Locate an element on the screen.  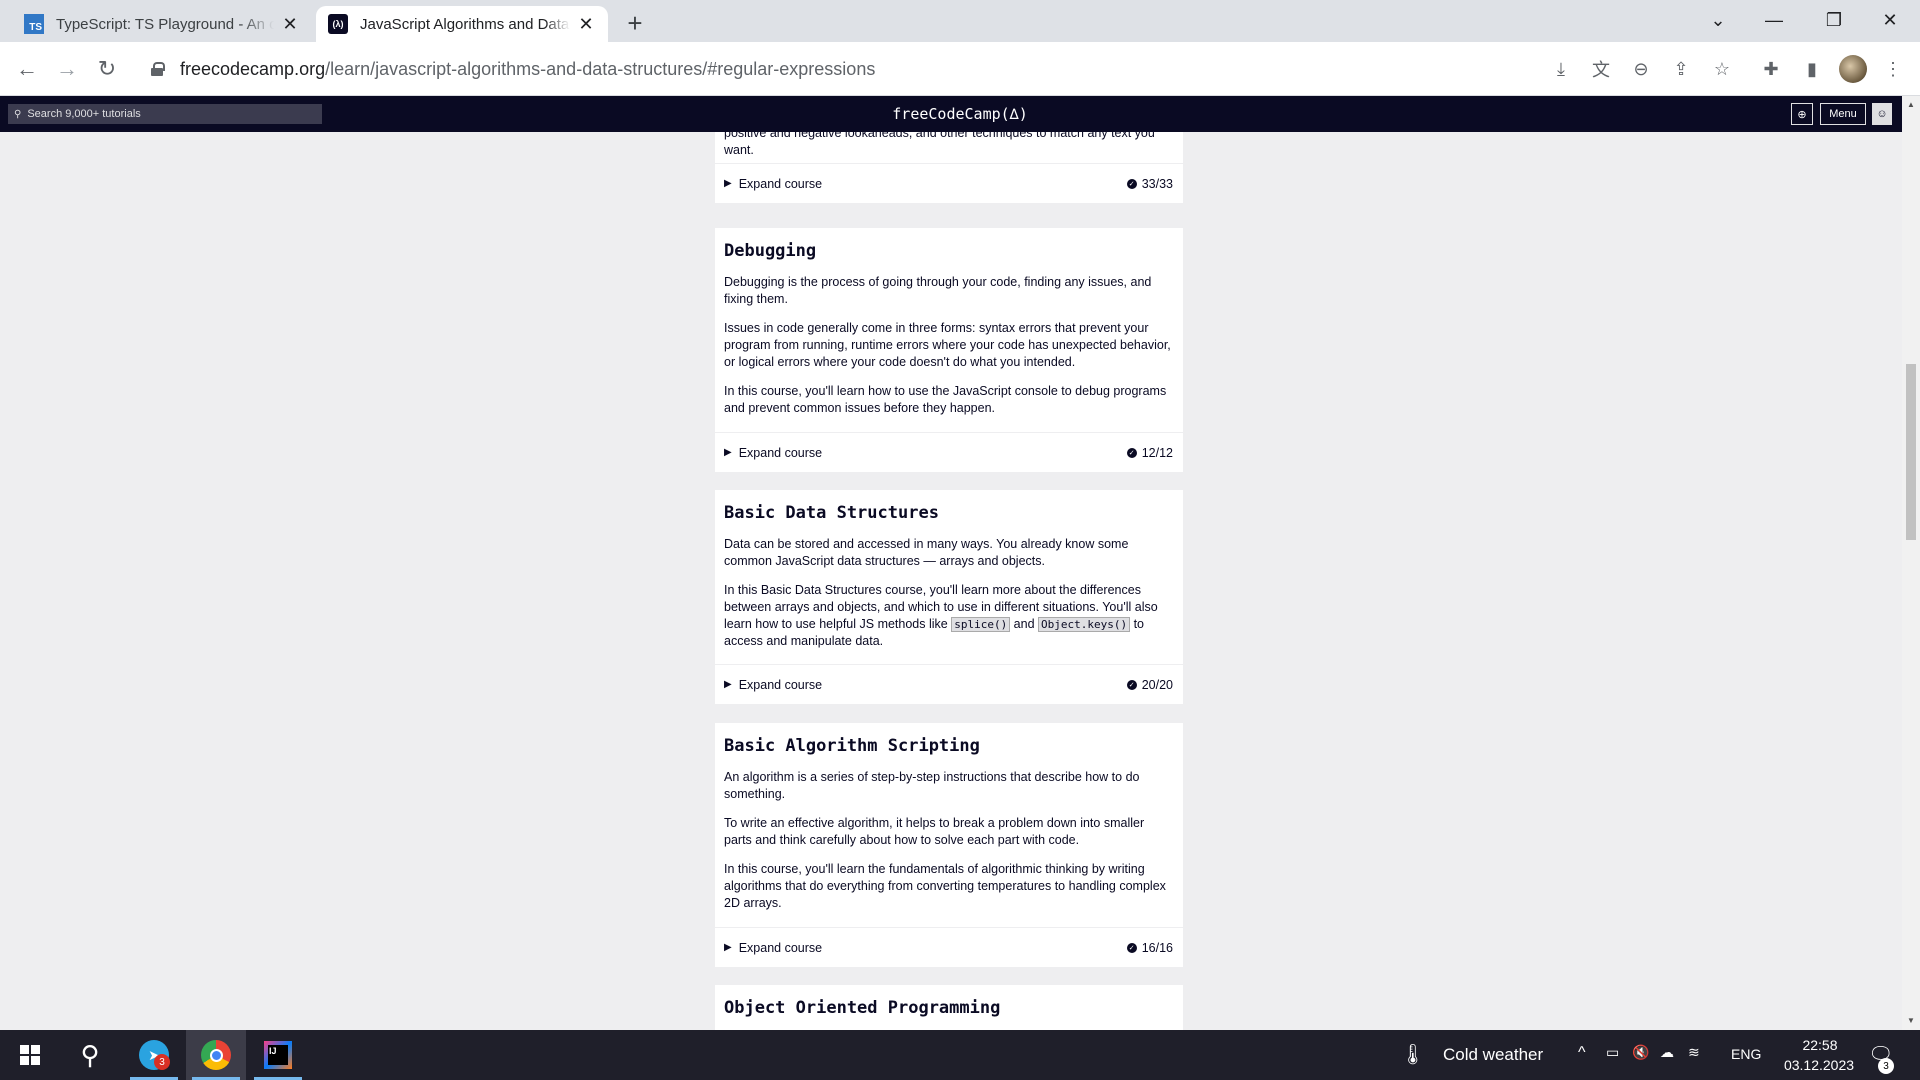
telegram-app: ➤ 3 is located at coordinates (154, 1055).